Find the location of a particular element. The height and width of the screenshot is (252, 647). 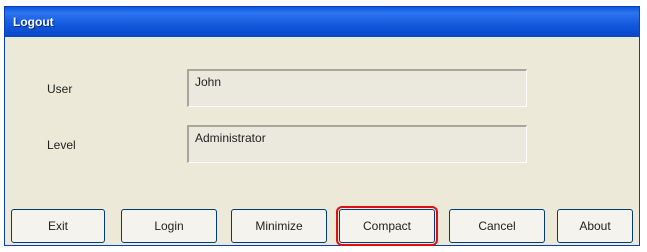

about-button: About is located at coordinates (595, 226).